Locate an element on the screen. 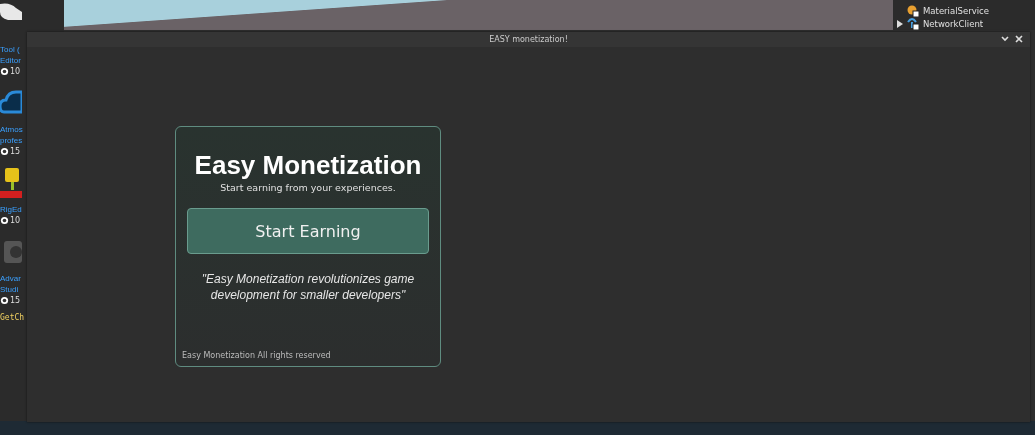 This screenshot has width=1035, height=435. start-earning-button: Start Earning is located at coordinates (308, 231).